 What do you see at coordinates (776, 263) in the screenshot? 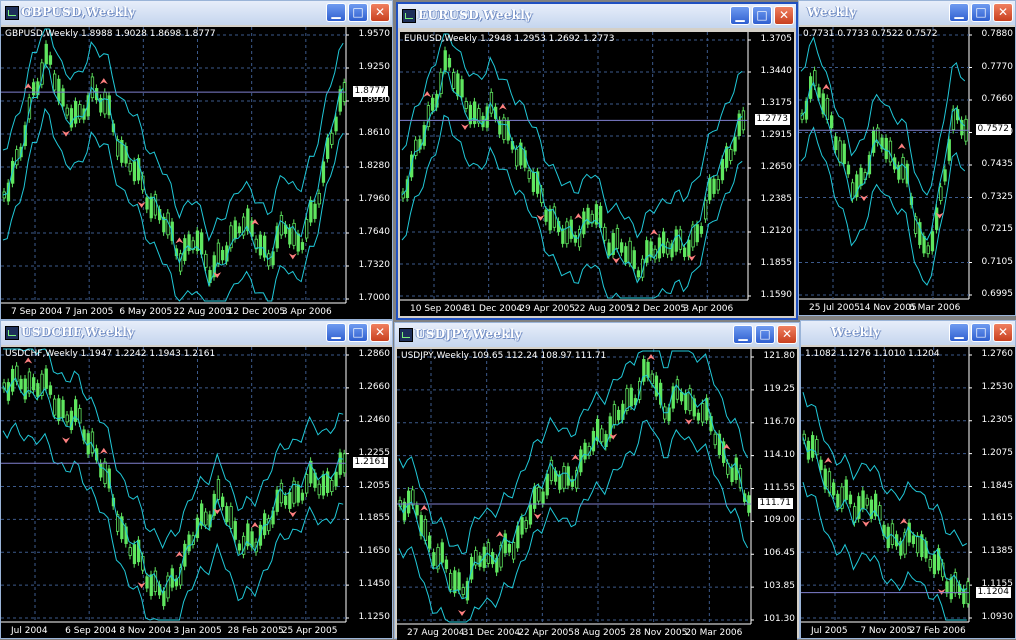
I see `price-axis-label: 1.1855` at bounding box center [776, 263].